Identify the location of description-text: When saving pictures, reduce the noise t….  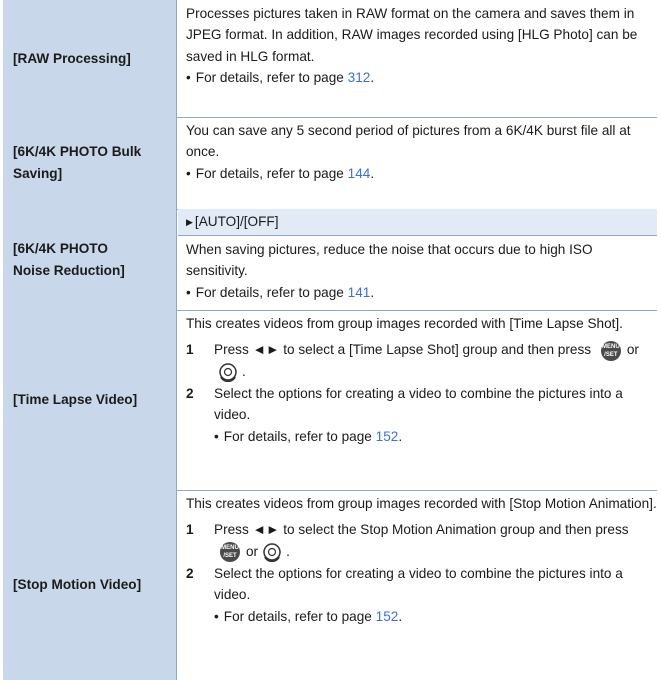
(389, 260).